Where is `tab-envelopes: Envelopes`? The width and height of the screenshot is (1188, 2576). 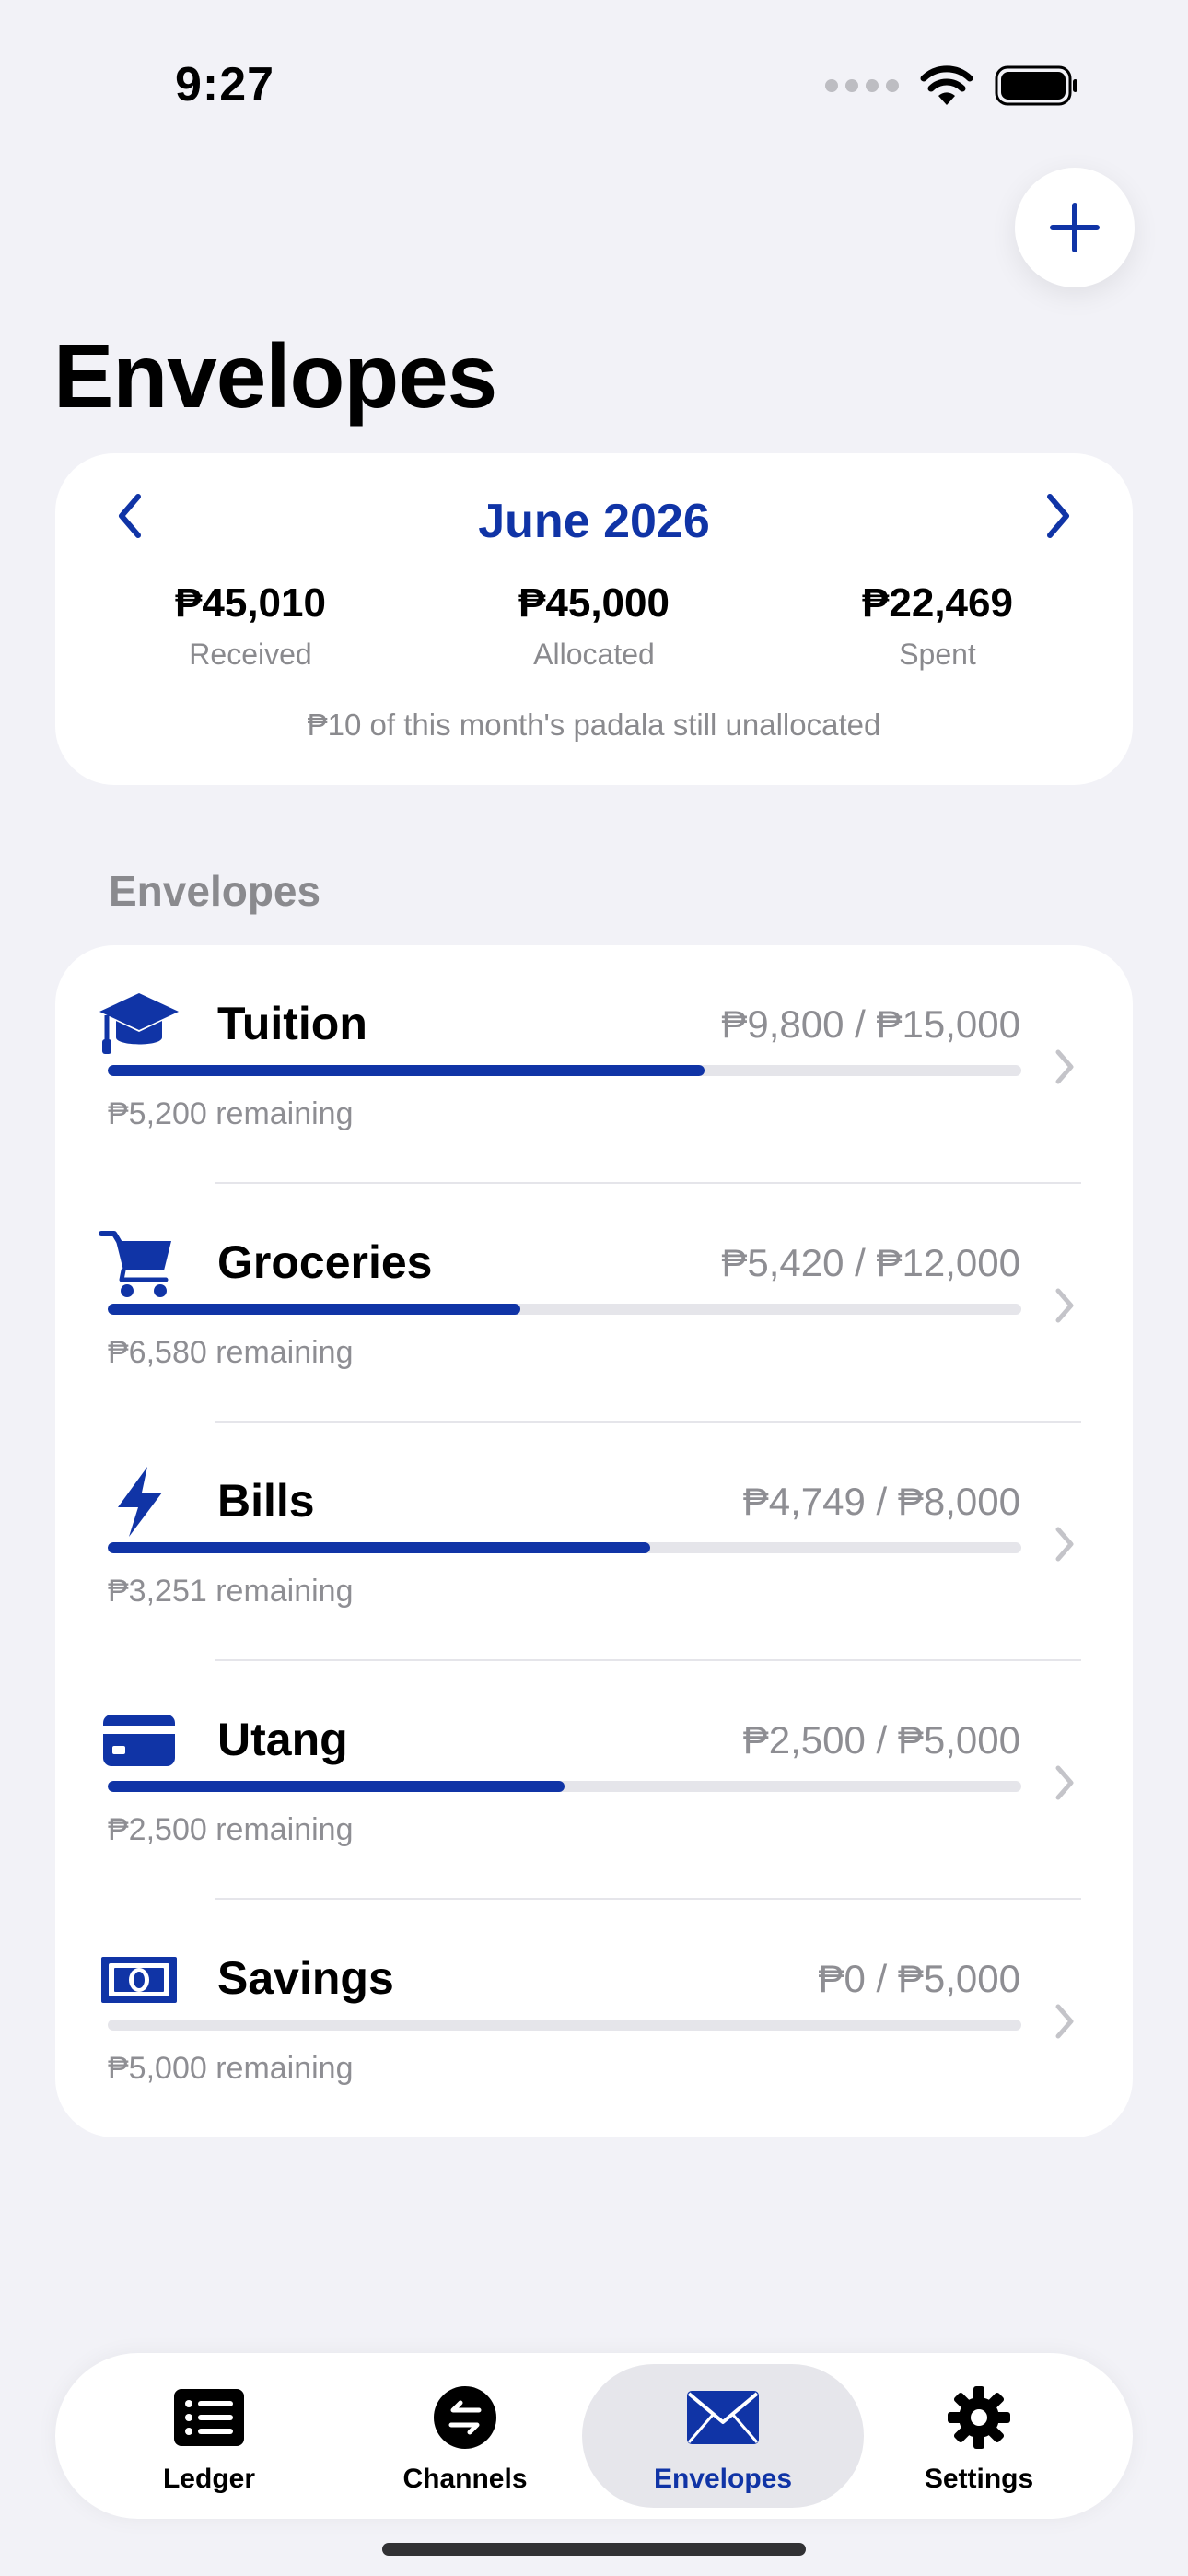
tab-envelopes: Envelopes is located at coordinates (723, 2436).